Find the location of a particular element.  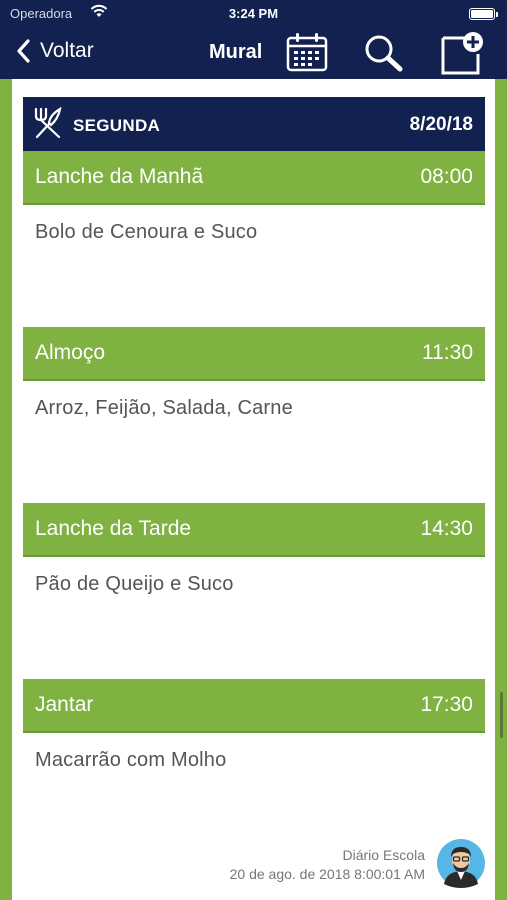

meal-item: Jantar 17:30 Macarrão com Molho is located at coordinates (254, 733).